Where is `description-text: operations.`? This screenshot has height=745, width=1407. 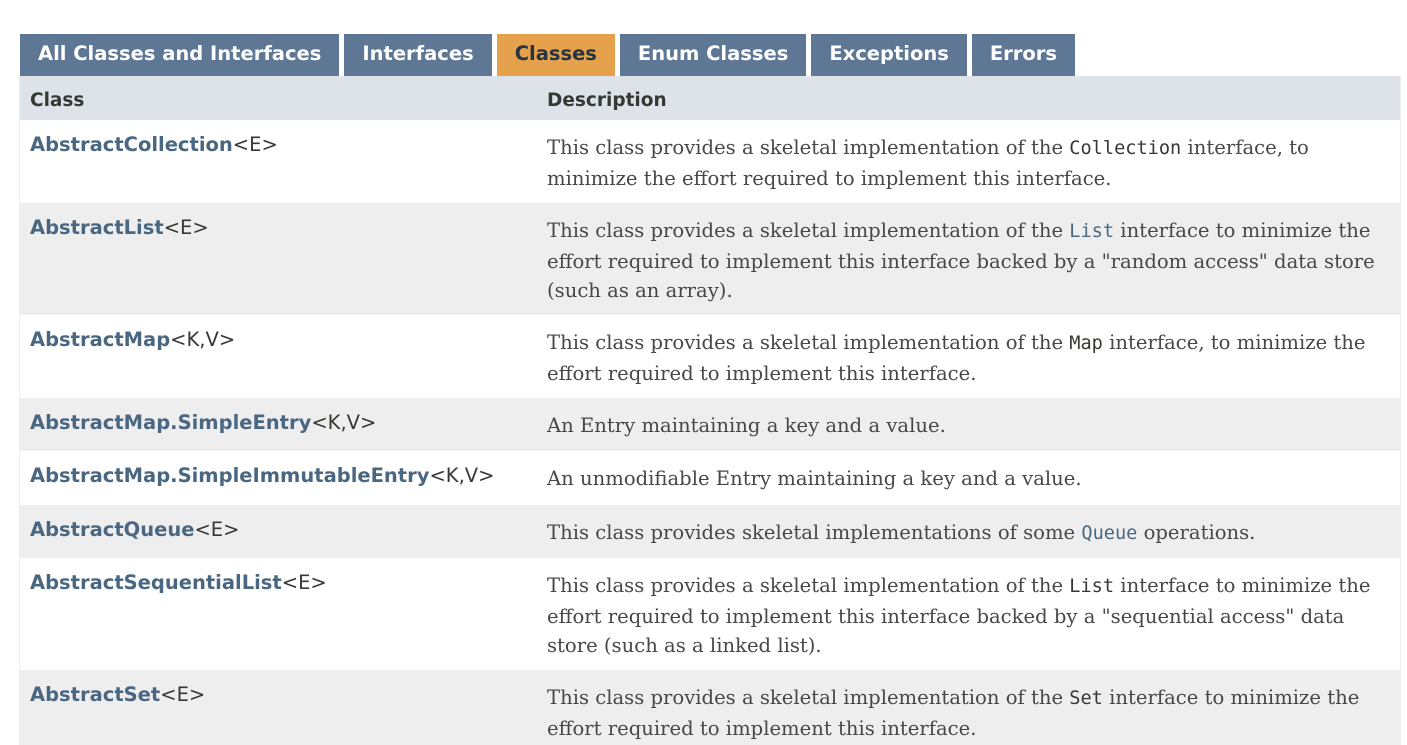 description-text: operations. is located at coordinates (1196, 532).